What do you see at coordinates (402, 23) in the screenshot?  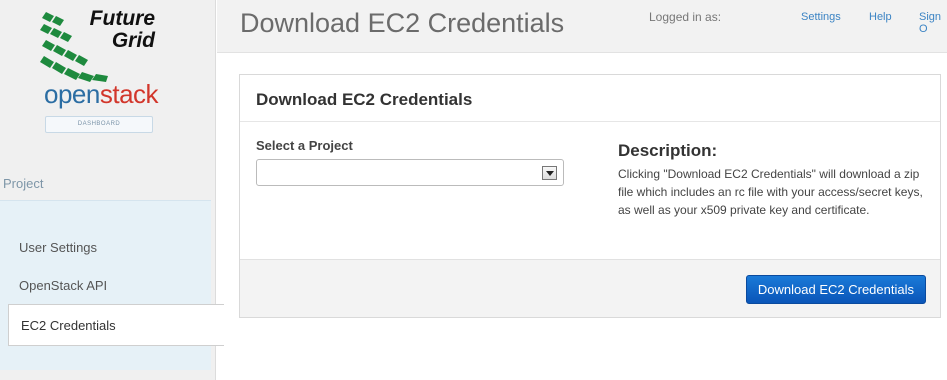 I see `page-title: Download EC2 Credentials` at bounding box center [402, 23].